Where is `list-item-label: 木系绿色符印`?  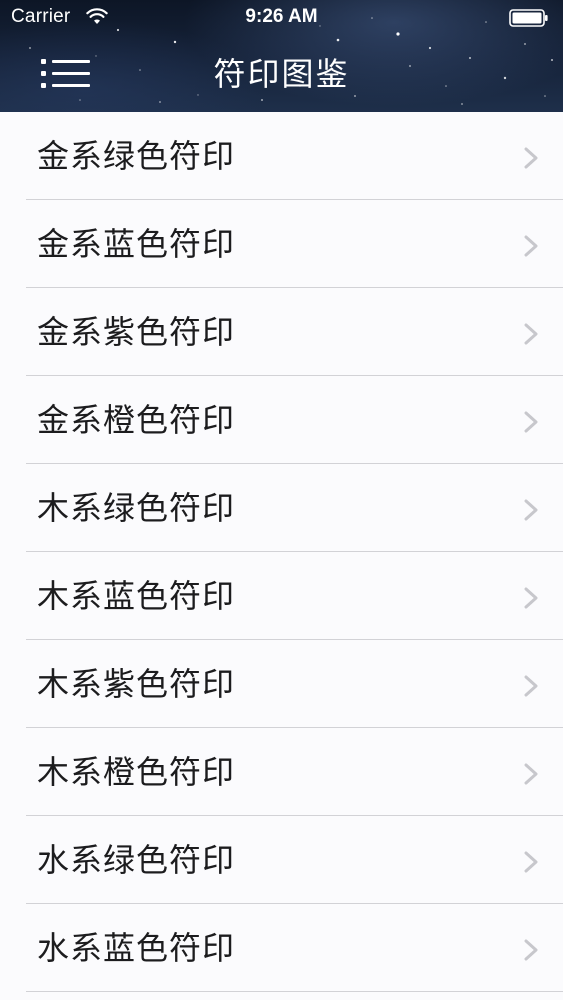 list-item-label: 木系绿色符印 is located at coordinates (136, 508).